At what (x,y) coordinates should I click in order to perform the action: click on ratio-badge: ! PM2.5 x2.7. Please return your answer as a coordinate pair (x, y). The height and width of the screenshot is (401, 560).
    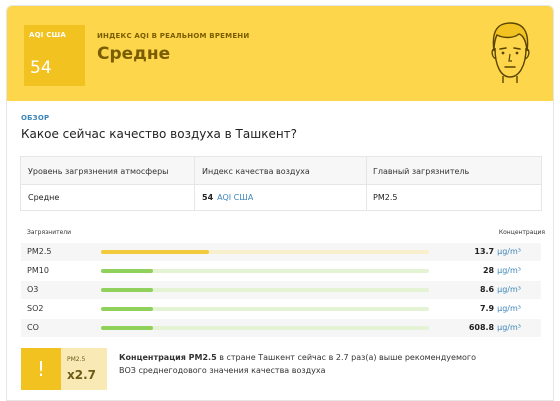
    Looking at the image, I should click on (64, 369).